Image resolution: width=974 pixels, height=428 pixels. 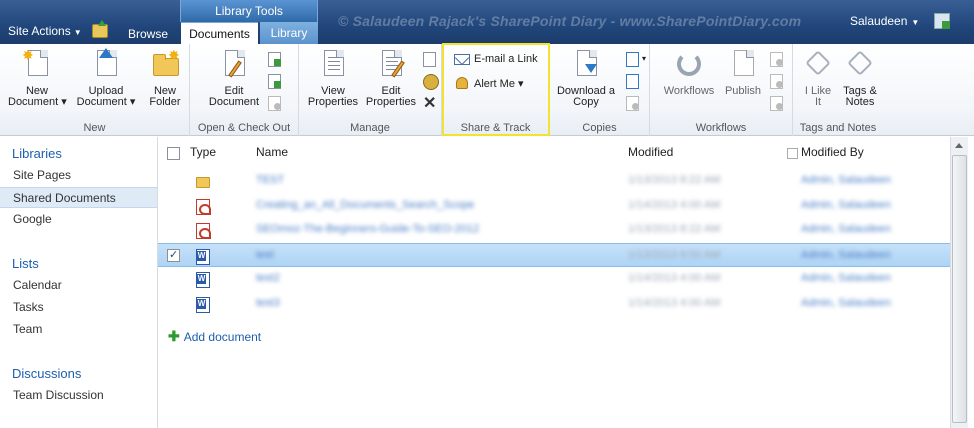 I want to click on check-out-icon, so click(x=274, y=59).